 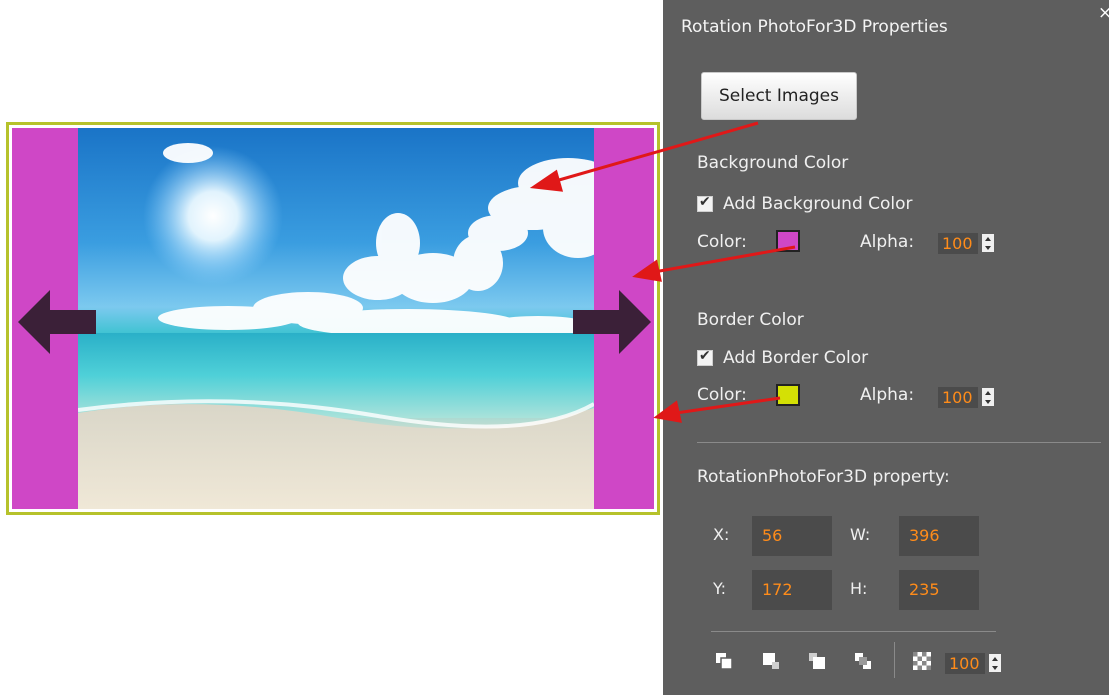 What do you see at coordinates (722, 395) in the screenshot?
I see `border-color-label: Color:` at bounding box center [722, 395].